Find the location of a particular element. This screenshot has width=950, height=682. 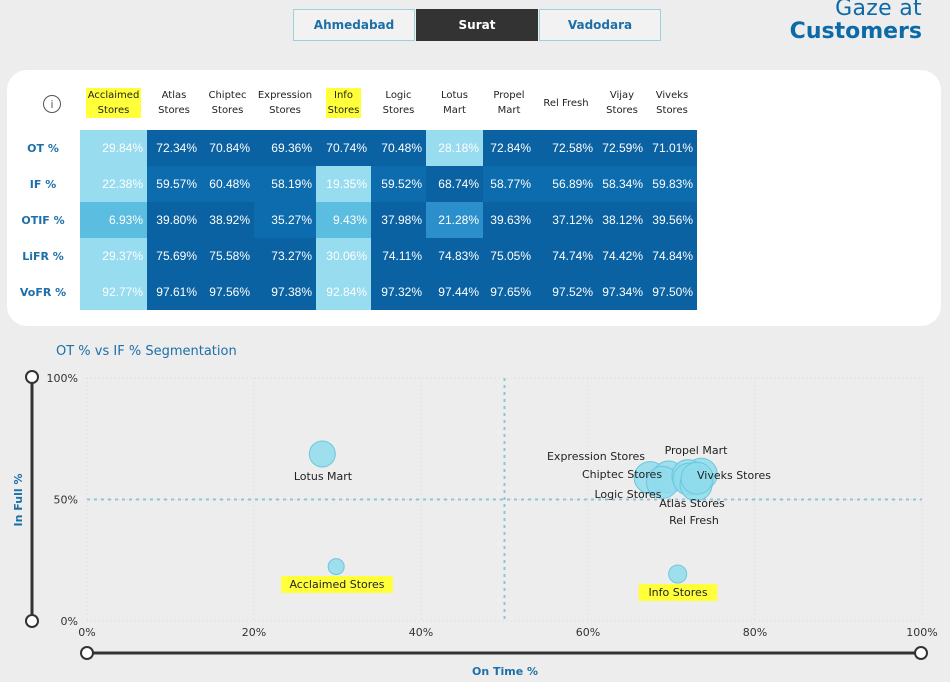

x-tick-label: 40% is located at coordinates (421, 632).